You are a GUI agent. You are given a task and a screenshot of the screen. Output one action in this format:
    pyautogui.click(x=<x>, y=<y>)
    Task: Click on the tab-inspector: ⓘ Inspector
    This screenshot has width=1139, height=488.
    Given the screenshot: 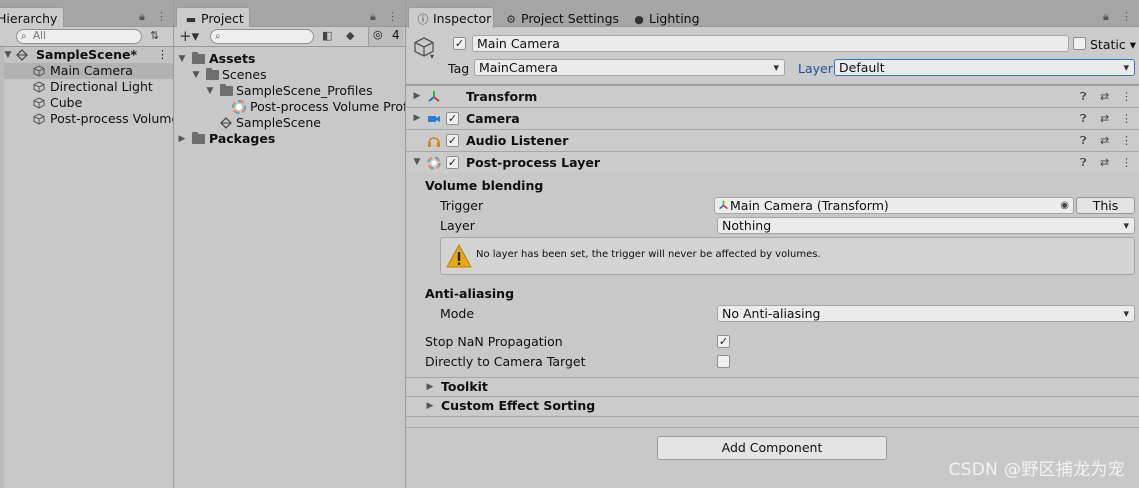 What is the action you would take?
    pyautogui.click(x=451, y=17)
    